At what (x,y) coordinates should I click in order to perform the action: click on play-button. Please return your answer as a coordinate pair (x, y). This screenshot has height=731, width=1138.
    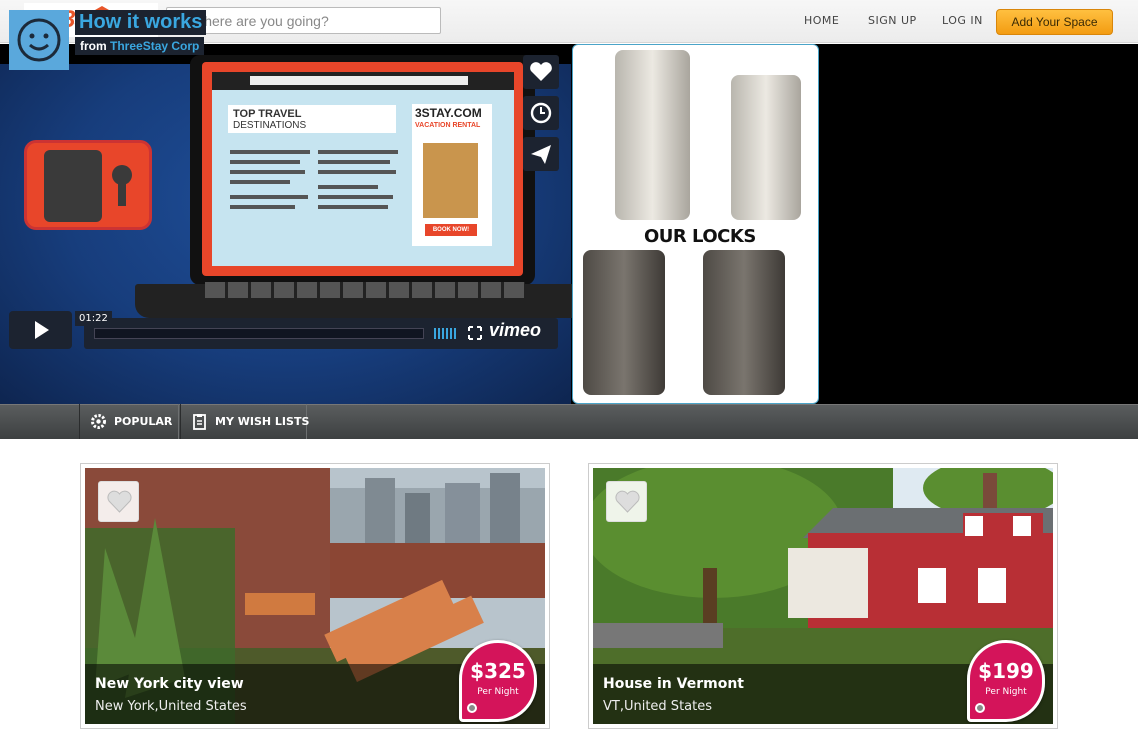
    Looking at the image, I should click on (40, 330).